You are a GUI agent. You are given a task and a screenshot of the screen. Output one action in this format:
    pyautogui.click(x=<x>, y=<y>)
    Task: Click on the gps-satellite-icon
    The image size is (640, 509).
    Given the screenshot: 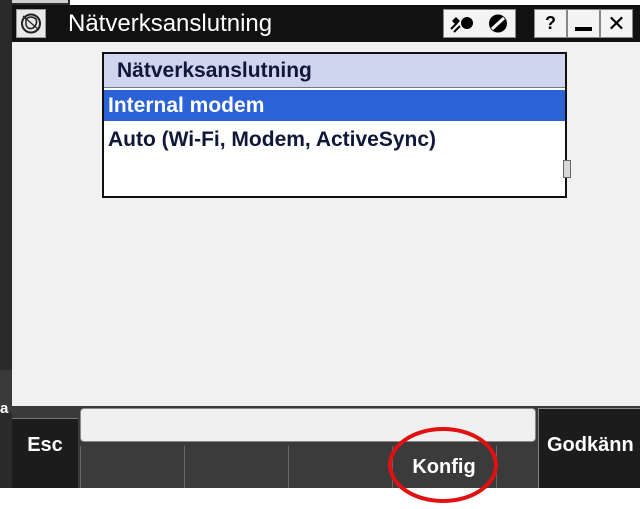 What is the action you would take?
    pyautogui.click(x=461, y=23)
    